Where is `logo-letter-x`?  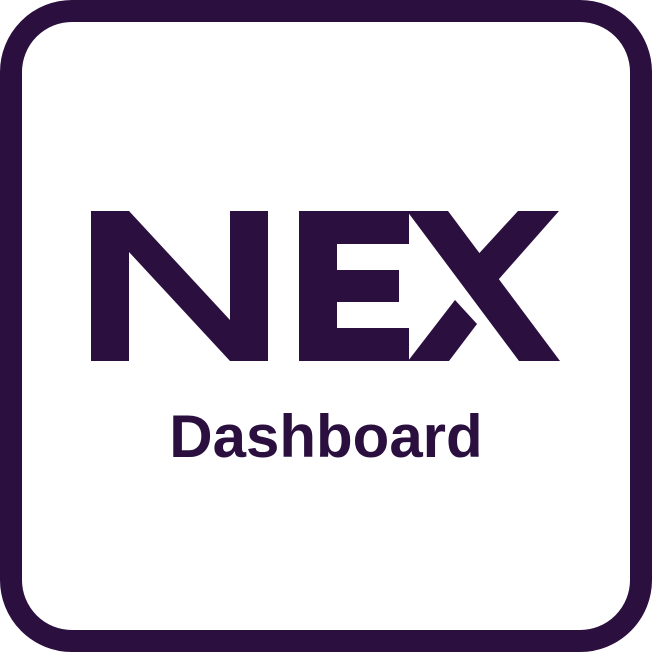
logo-letter-x is located at coordinates (483, 286).